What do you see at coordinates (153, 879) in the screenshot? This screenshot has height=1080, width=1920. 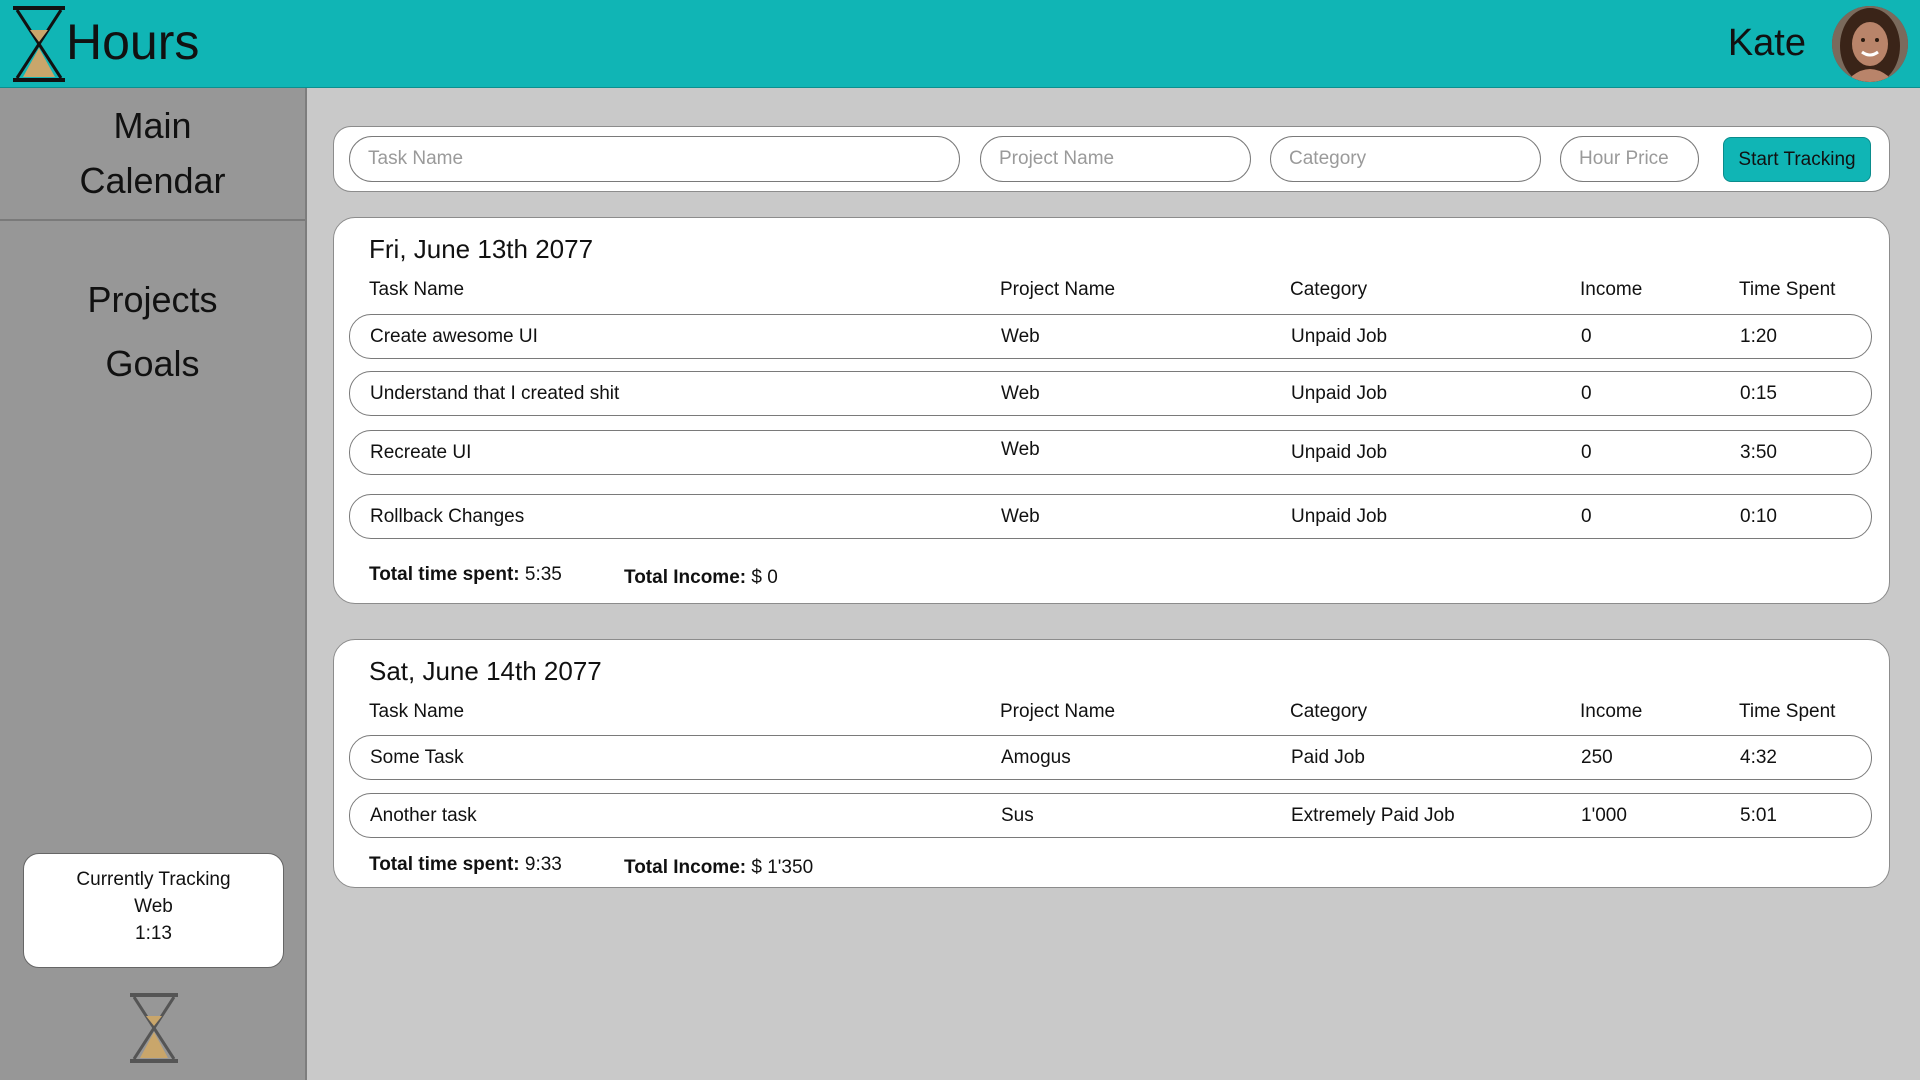 I see `tracking-label: Currently Tracking` at bounding box center [153, 879].